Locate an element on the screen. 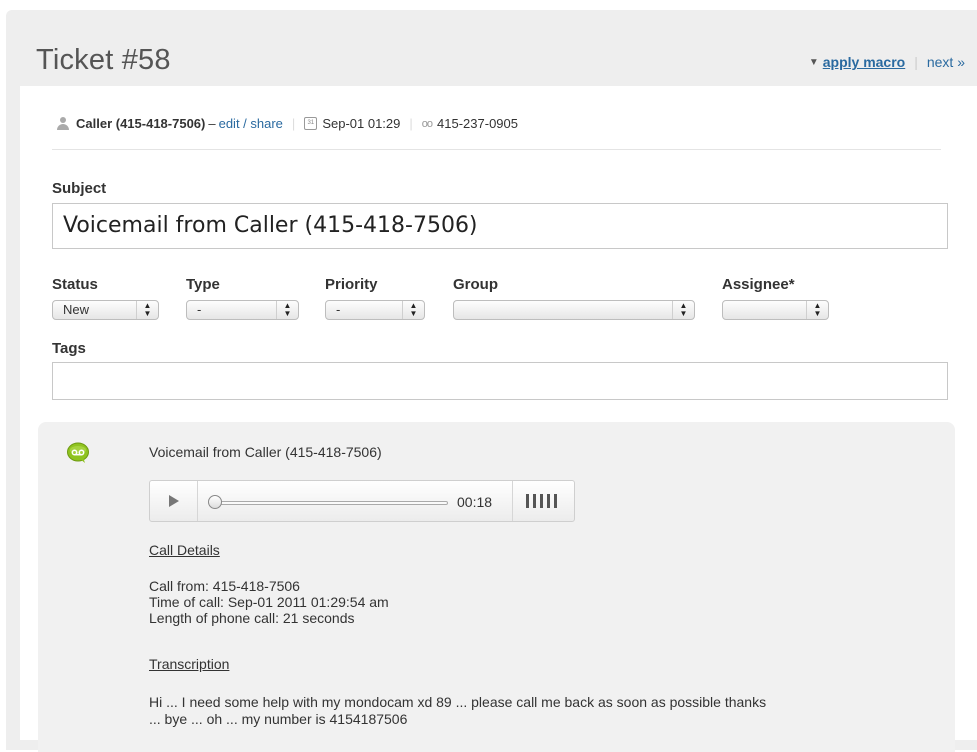 Image resolution: width=977 pixels, height=752 pixels. ticket-date: Sep-01 01:29 is located at coordinates (361, 123).